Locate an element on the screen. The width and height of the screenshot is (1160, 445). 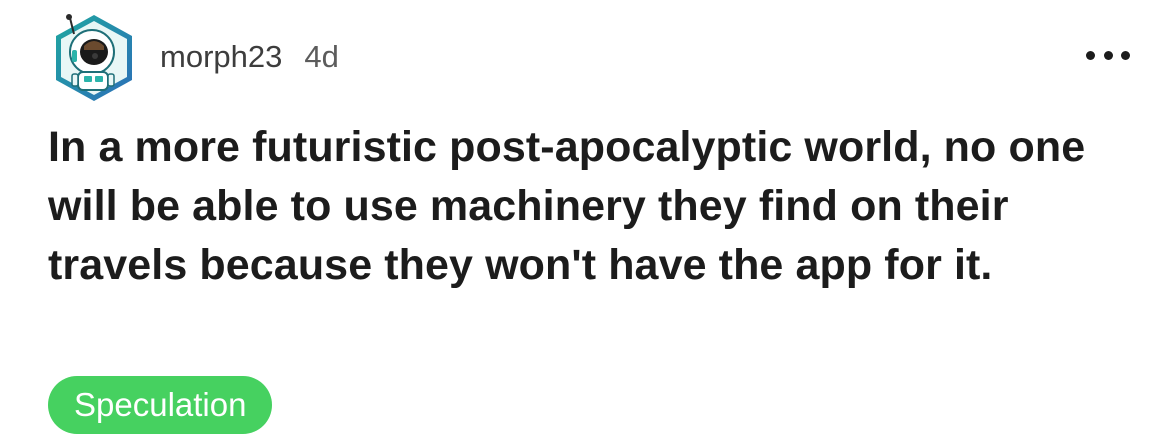
post-meta: morph23 4d is located at coordinates (249, 57).